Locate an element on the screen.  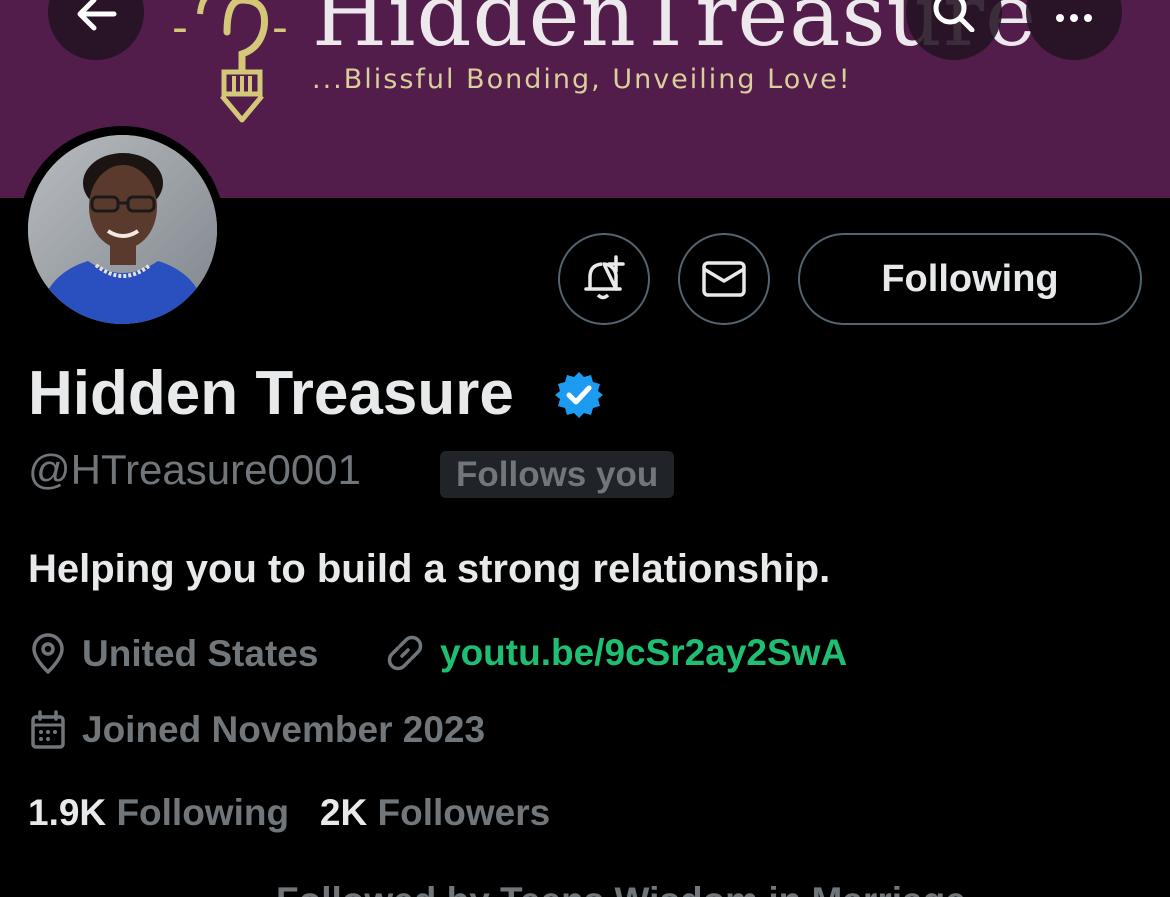
joined-text: Joined November 2023 is located at coordinates (284, 729).